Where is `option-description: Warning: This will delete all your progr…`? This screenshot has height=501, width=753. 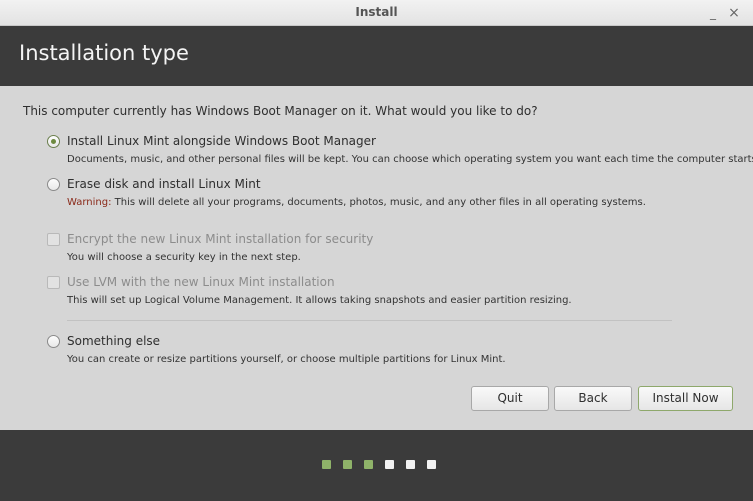
option-description: Warning: This will delete all your progr… is located at coordinates (356, 202).